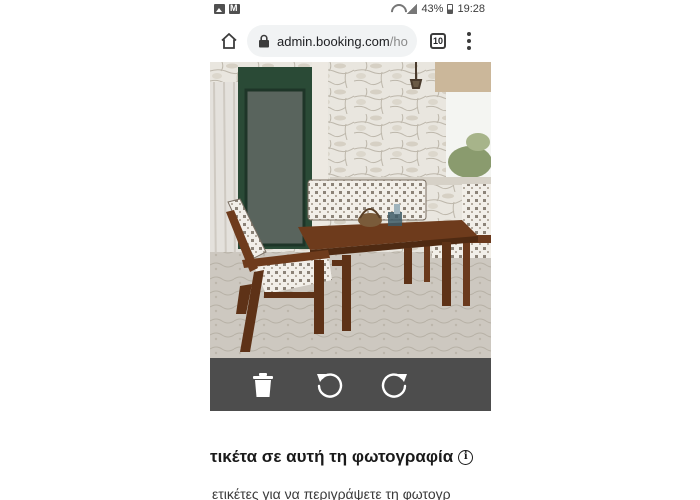  What do you see at coordinates (398, 41) in the screenshot?
I see `url-path: /ho` at bounding box center [398, 41].